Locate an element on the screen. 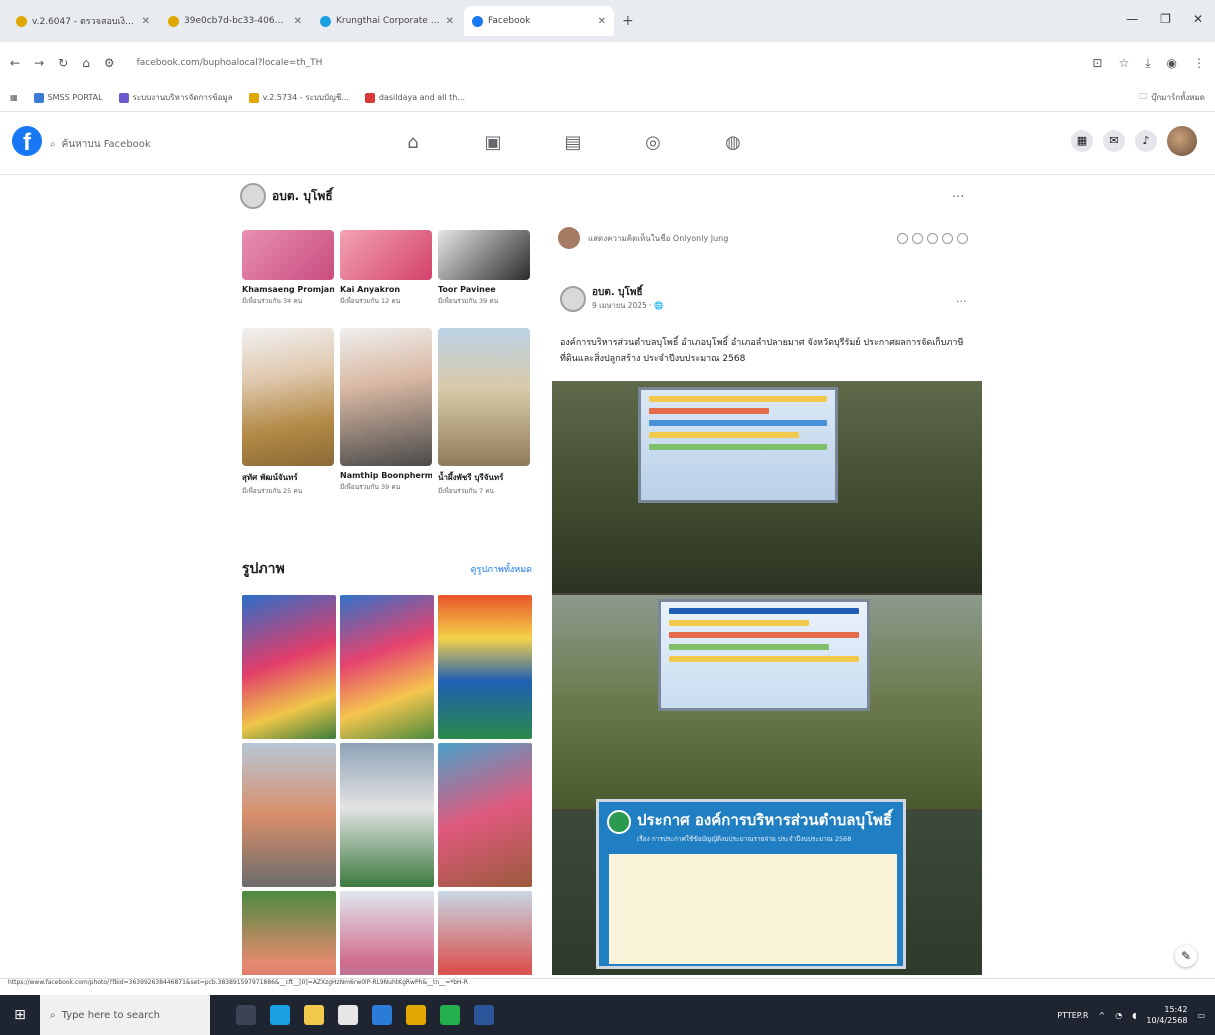  groups-nav-icon: ◎ is located at coordinates (653, 142).